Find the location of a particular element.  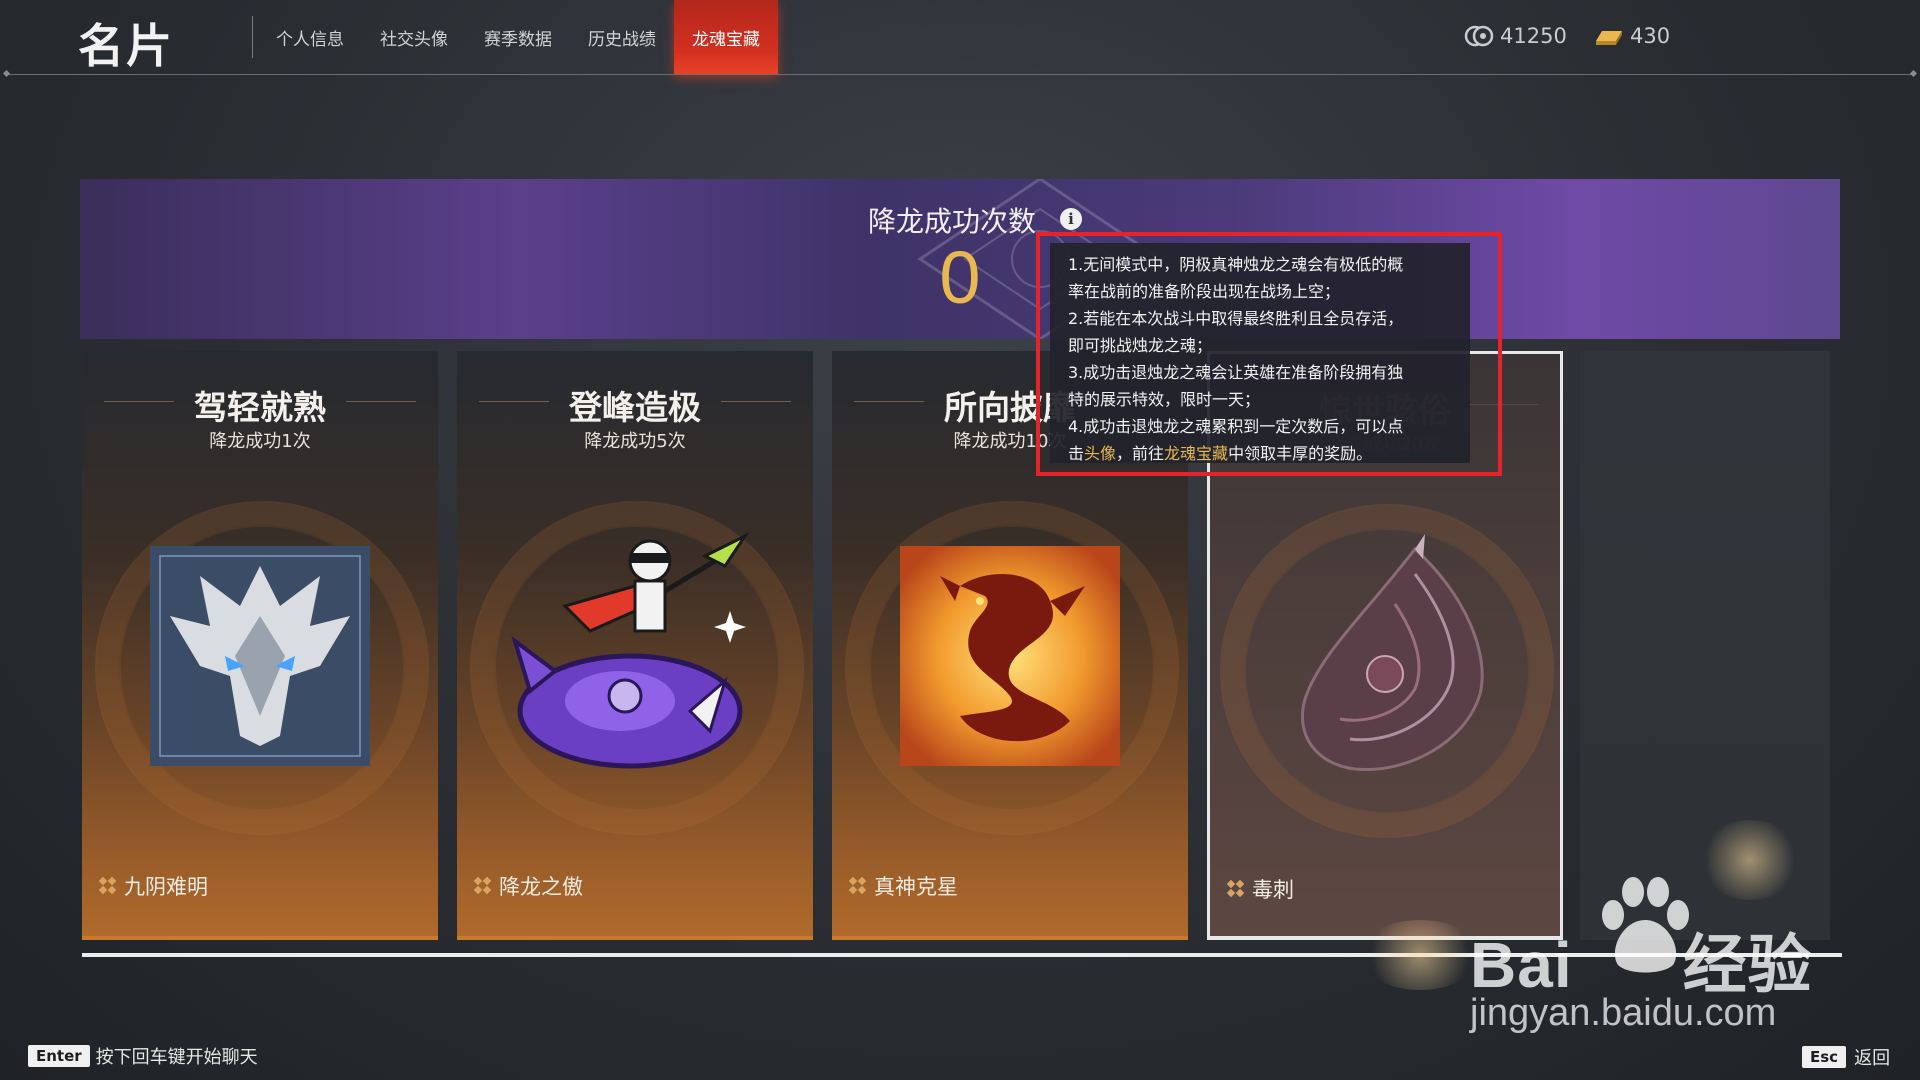

coins-icon is located at coordinates (1479, 36).